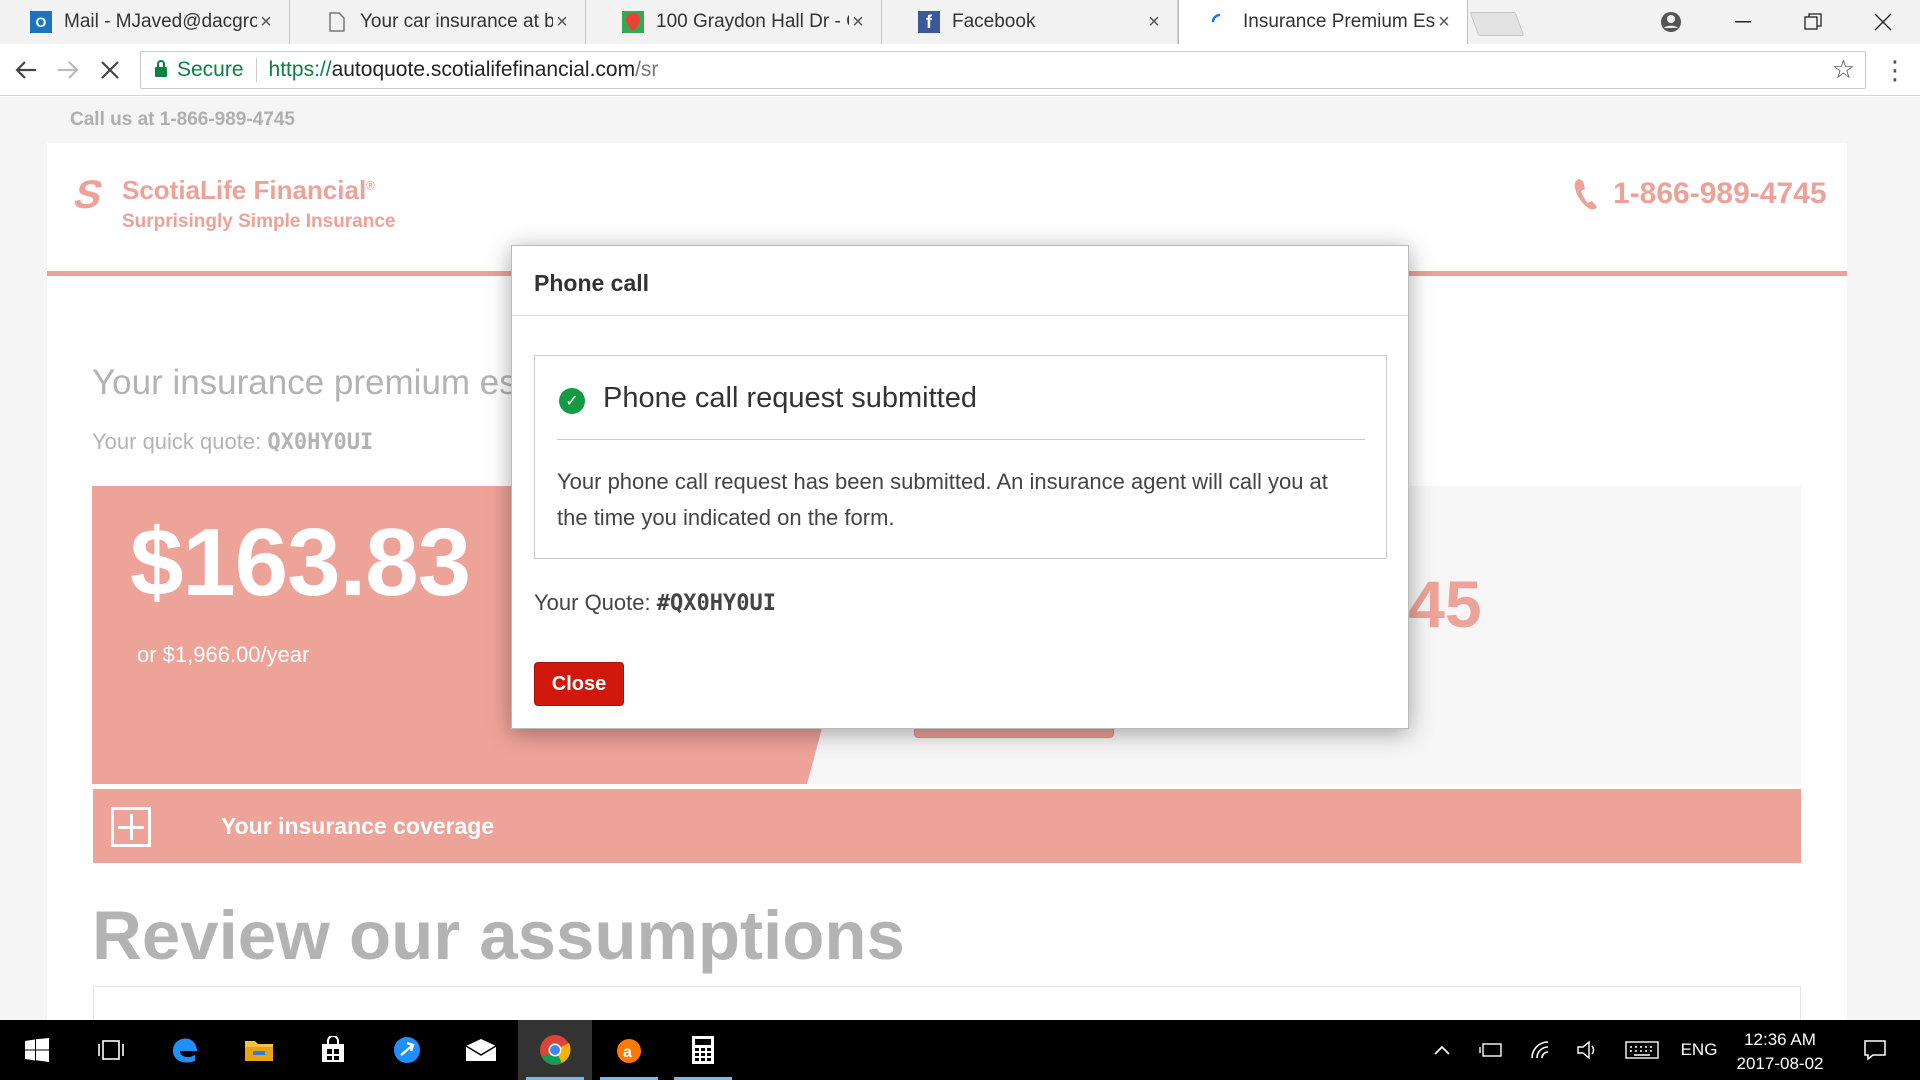 This screenshot has height=1080, width=1920. Describe the element at coordinates (572, 401) in the screenshot. I see `check-circle-icon: ✓` at that location.